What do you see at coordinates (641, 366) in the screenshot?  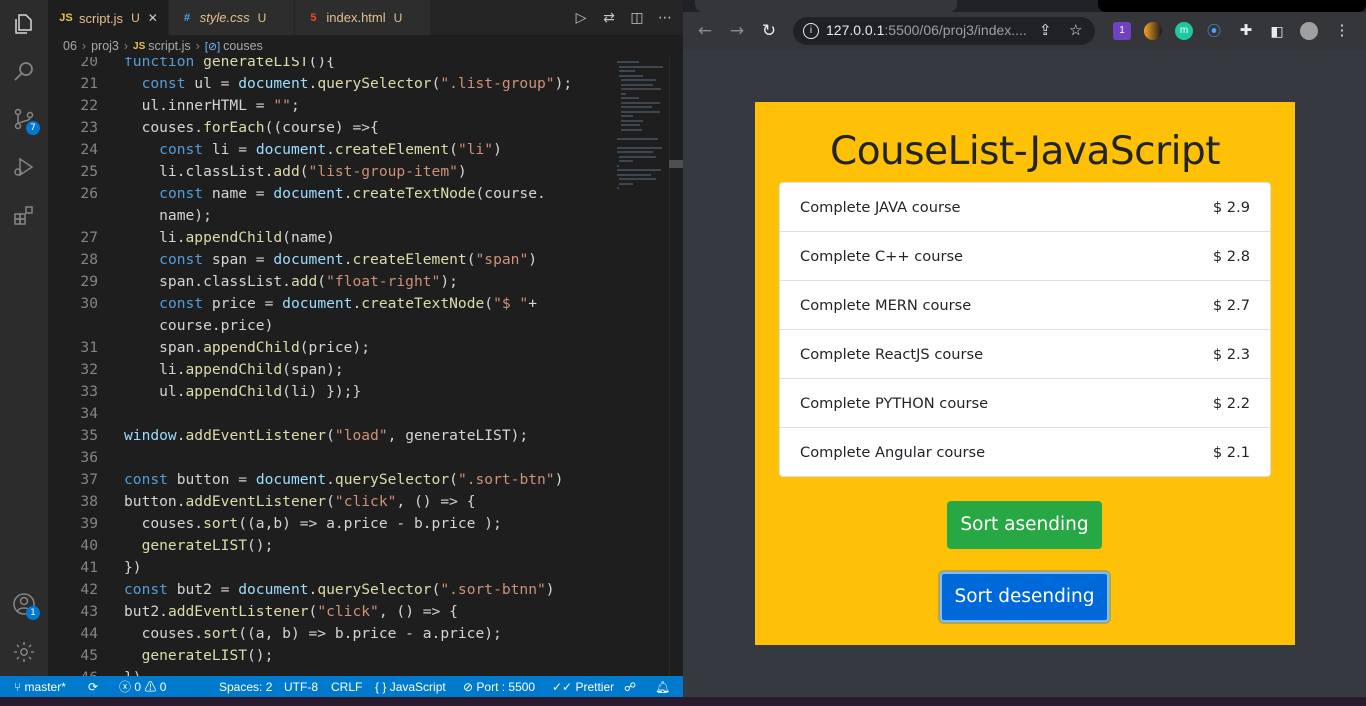 I see `minimap` at bounding box center [641, 366].